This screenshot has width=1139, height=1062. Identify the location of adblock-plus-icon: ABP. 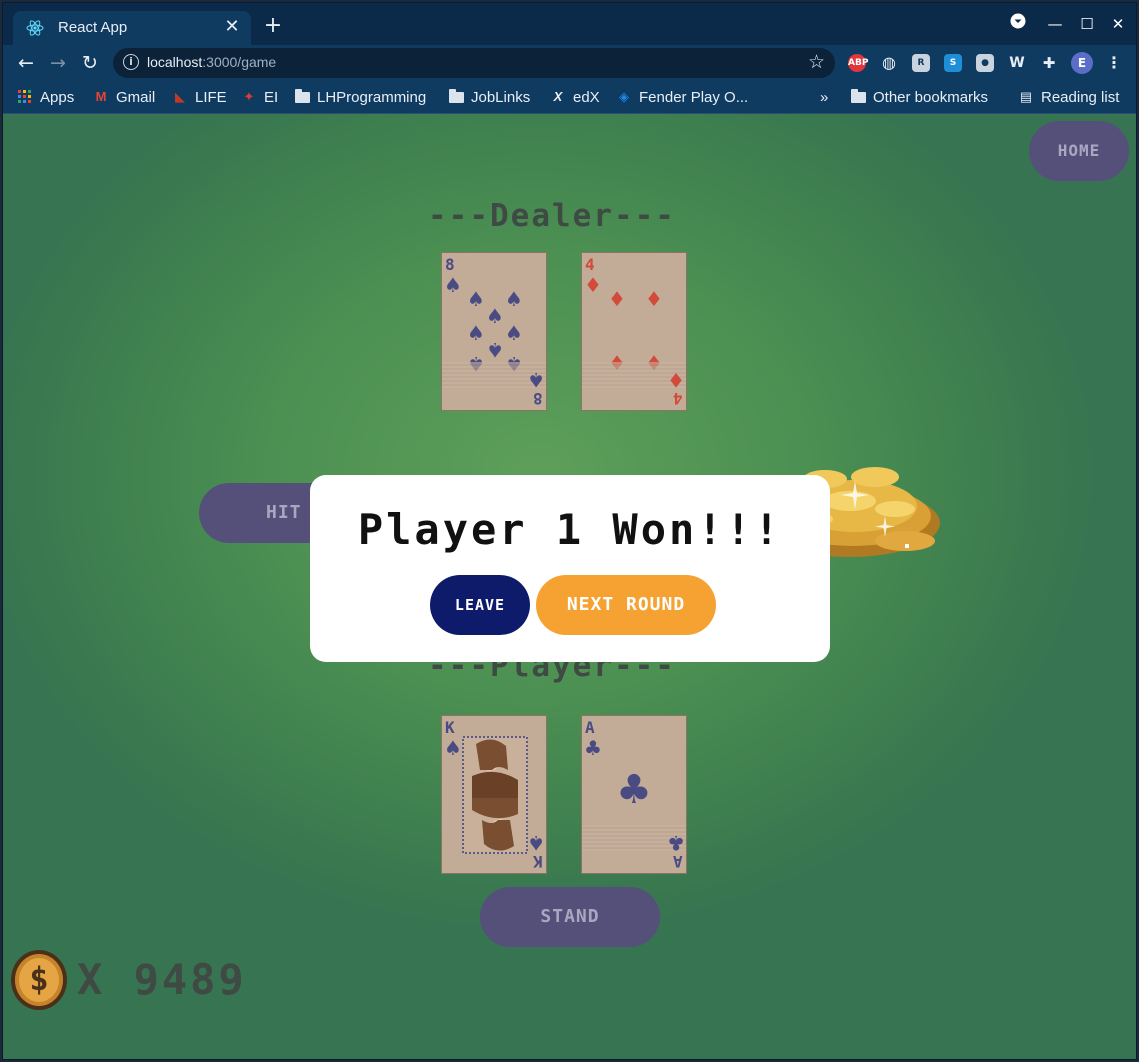
(858, 63).